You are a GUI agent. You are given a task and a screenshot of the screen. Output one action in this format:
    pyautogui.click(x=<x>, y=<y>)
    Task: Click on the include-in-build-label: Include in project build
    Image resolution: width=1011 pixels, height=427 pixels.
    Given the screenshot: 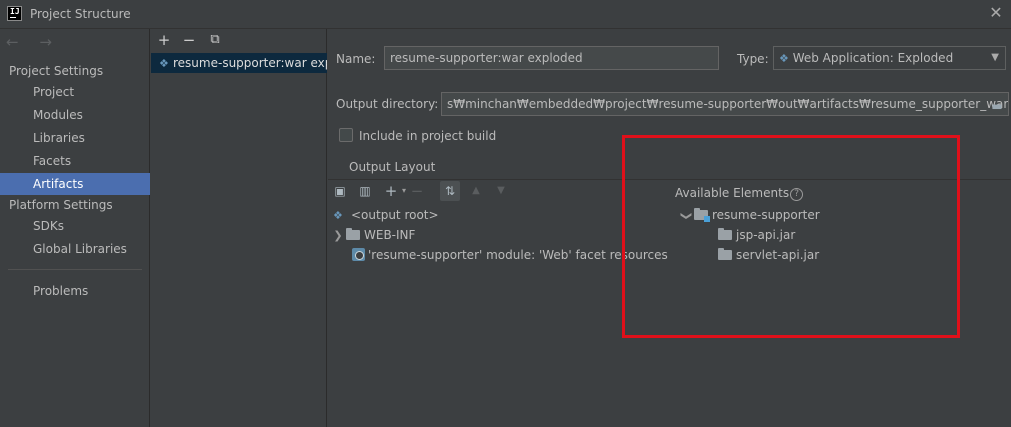 What is the action you would take?
    pyautogui.click(x=428, y=136)
    